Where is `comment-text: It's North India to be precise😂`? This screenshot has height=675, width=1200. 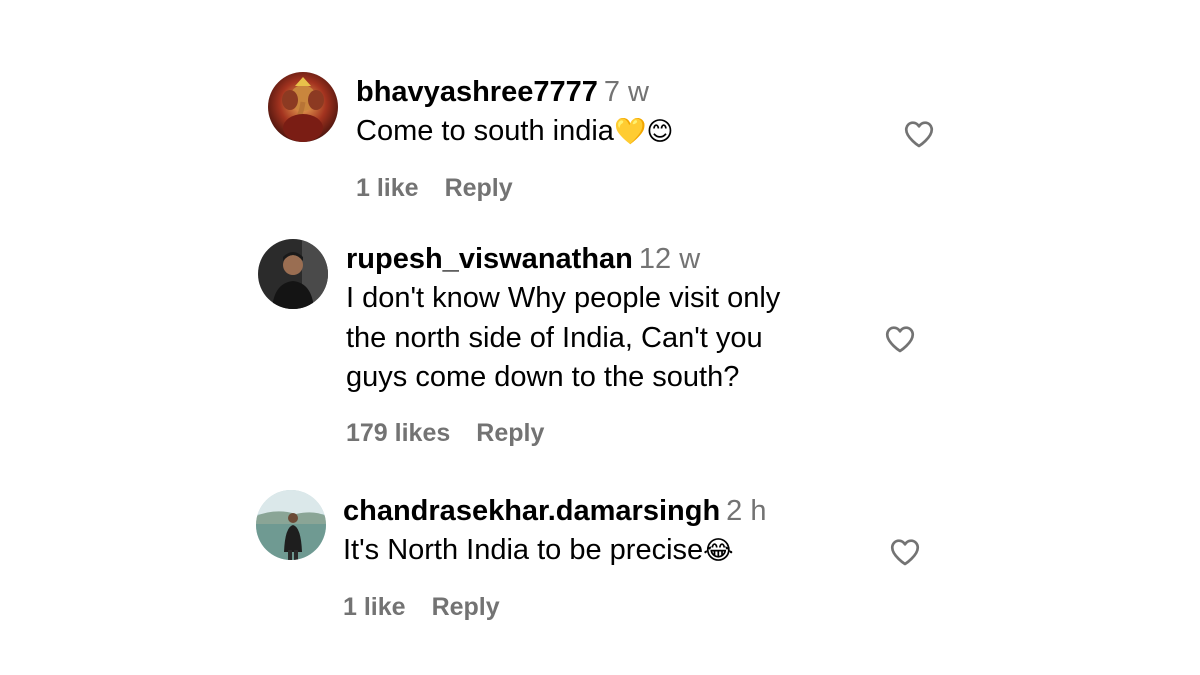 comment-text: It's North India to be precise😂 is located at coordinates (538, 551).